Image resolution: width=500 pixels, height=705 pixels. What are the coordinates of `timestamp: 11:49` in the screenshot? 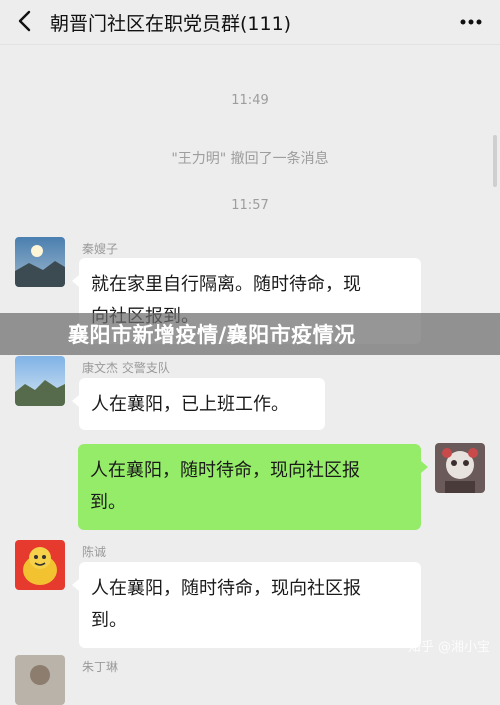 It's located at (250, 100).